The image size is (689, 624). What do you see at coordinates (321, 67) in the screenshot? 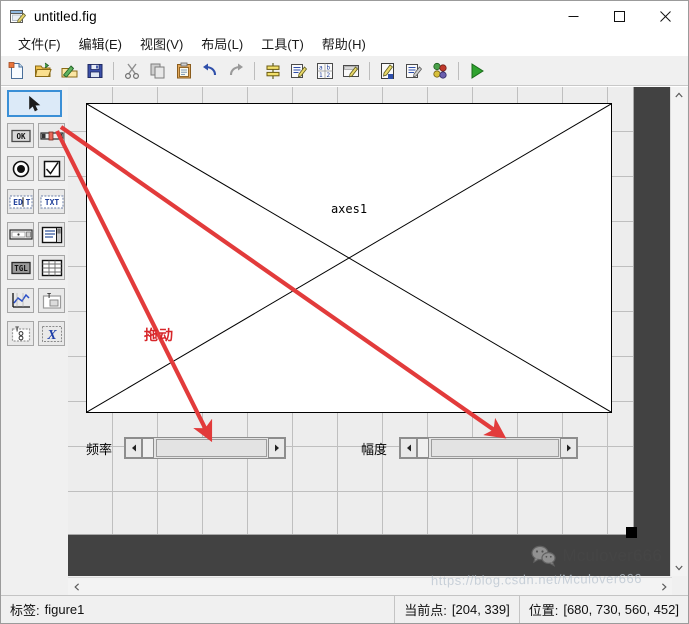
I see `svg-text: a` at bounding box center [321, 67].